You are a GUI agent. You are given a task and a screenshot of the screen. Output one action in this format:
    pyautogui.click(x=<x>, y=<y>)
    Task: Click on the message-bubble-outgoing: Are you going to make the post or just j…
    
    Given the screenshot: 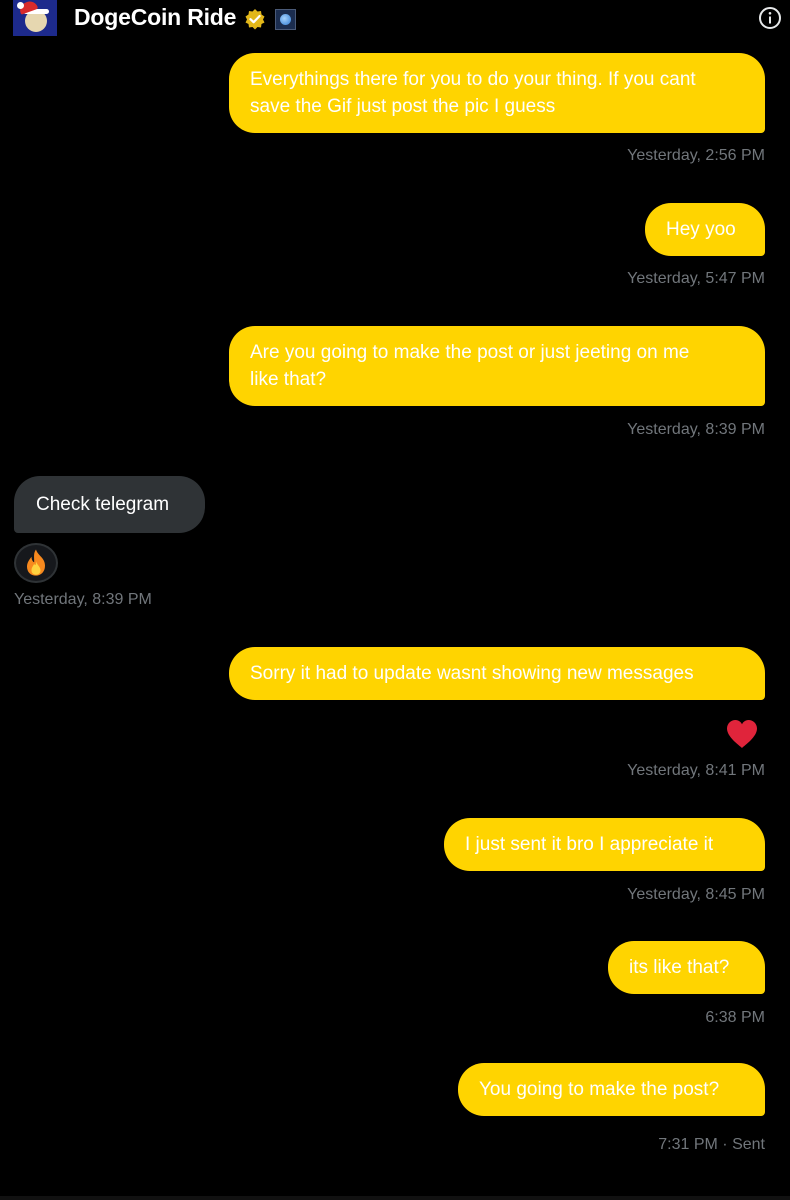 What is the action you would take?
    pyautogui.click(x=497, y=366)
    